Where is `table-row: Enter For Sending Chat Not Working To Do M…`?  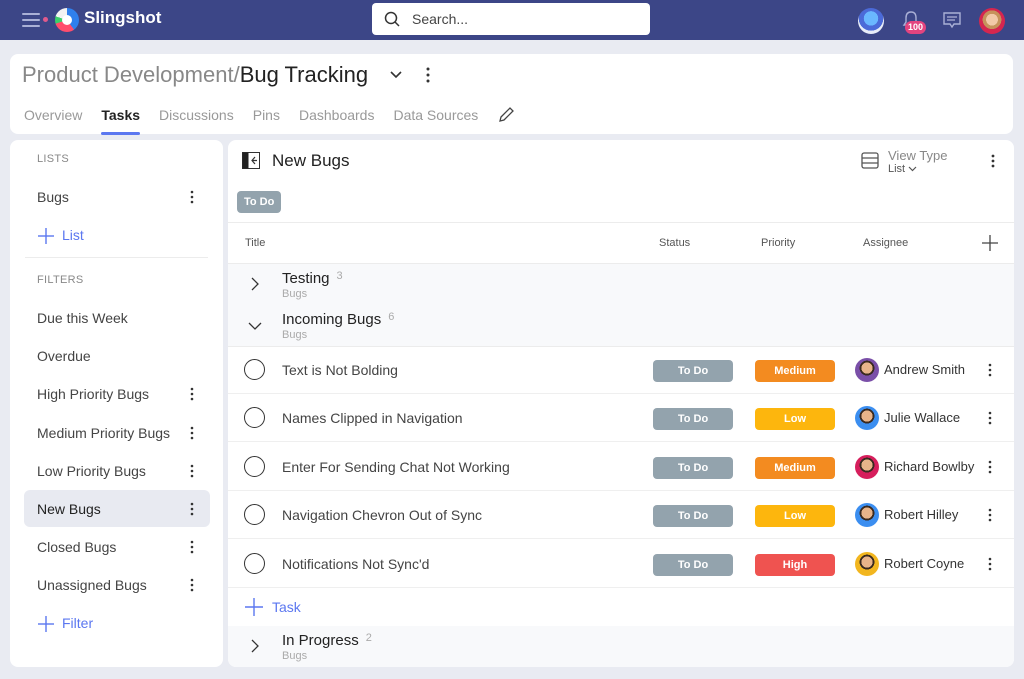
table-row: Enter For Sending Chat Not Working To Do M… is located at coordinates (621, 467).